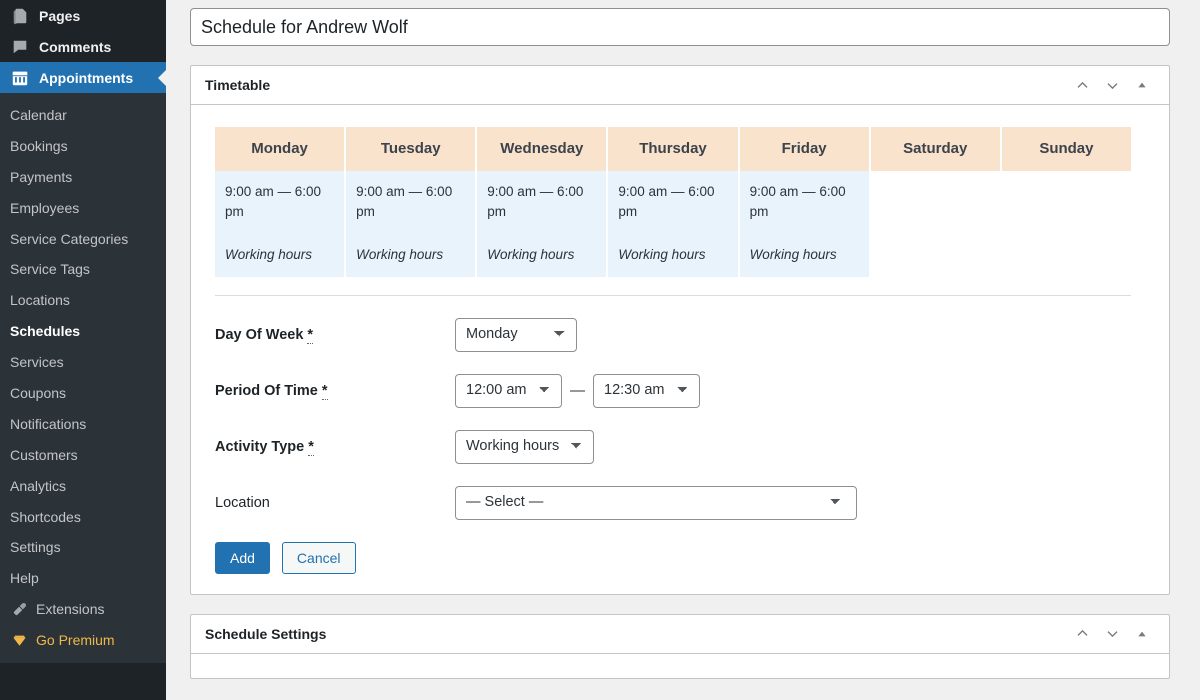 The width and height of the screenshot is (1200, 700). Describe the element at coordinates (508, 390) in the screenshot. I see `period-from-select: 12:00 am` at that location.